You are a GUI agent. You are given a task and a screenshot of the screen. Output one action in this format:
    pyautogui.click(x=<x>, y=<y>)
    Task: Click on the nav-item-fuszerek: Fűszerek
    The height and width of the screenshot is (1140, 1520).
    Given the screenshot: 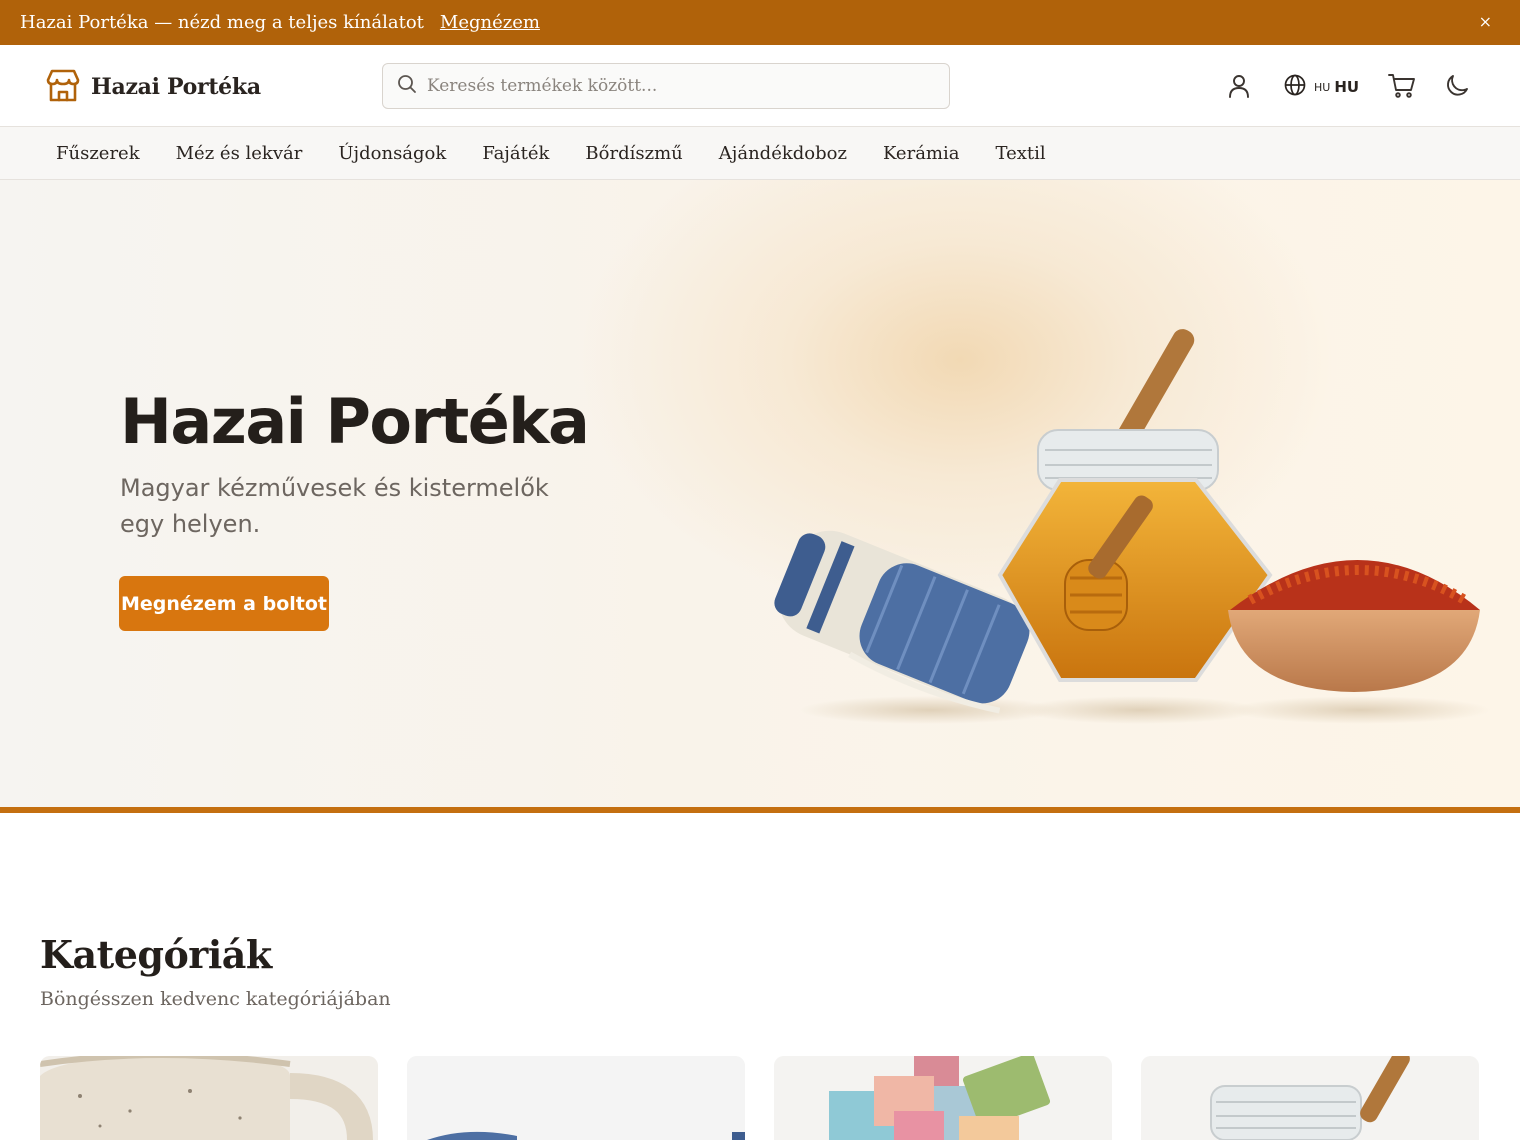 What is the action you would take?
    pyautogui.click(x=98, y=153)
    